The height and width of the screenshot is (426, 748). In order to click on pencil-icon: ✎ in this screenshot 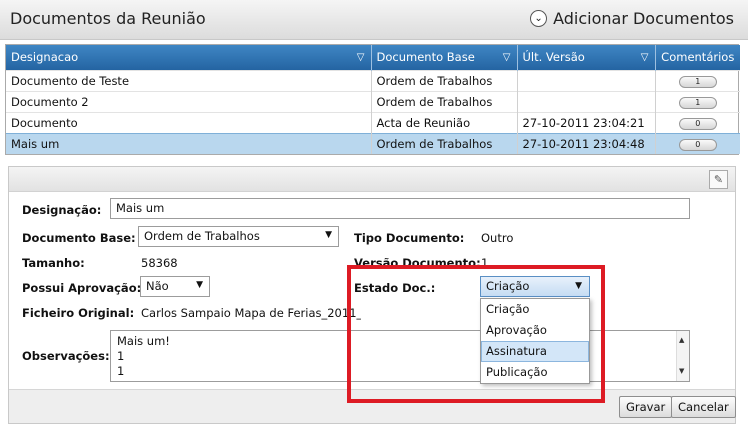, I will do `click(718, 179)`.